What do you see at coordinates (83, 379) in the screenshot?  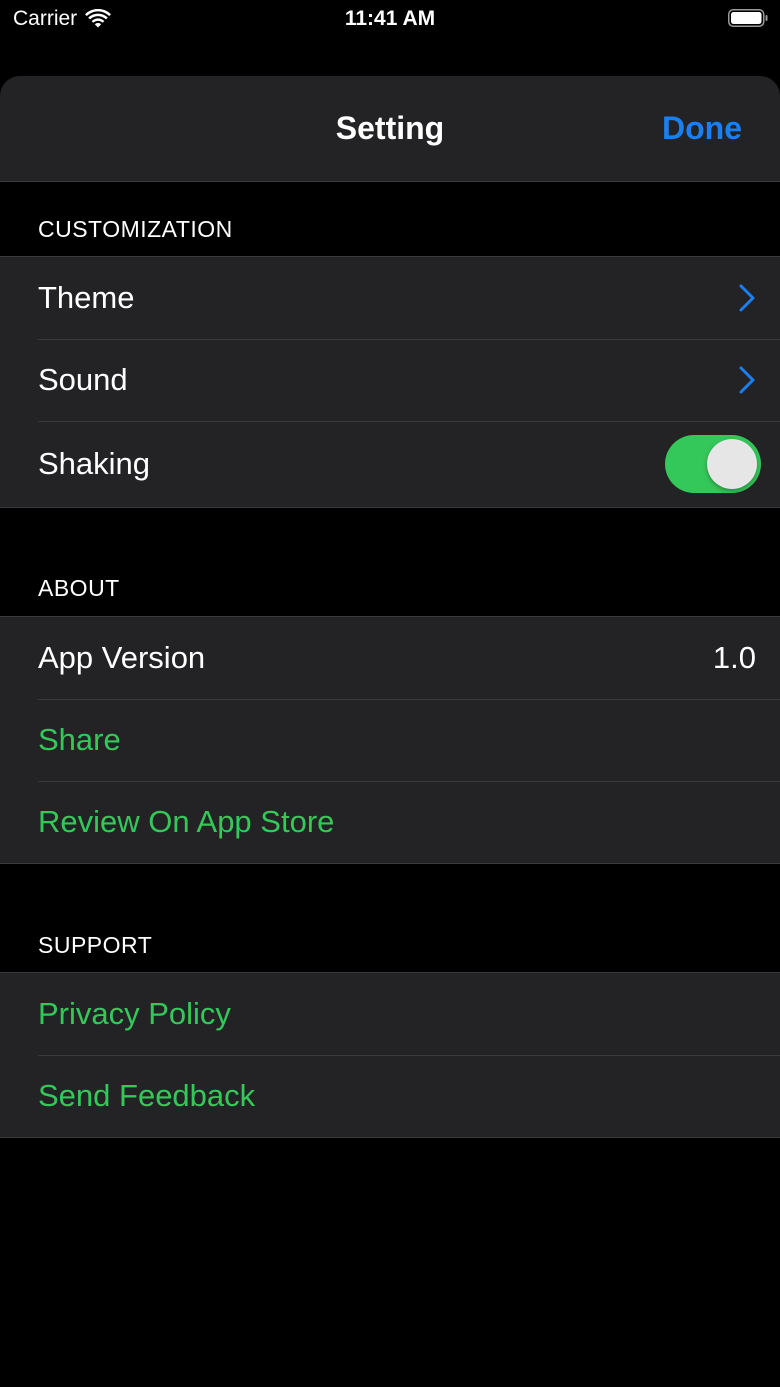 I see `sound-label: Sound` at bounding box center [83, 379].